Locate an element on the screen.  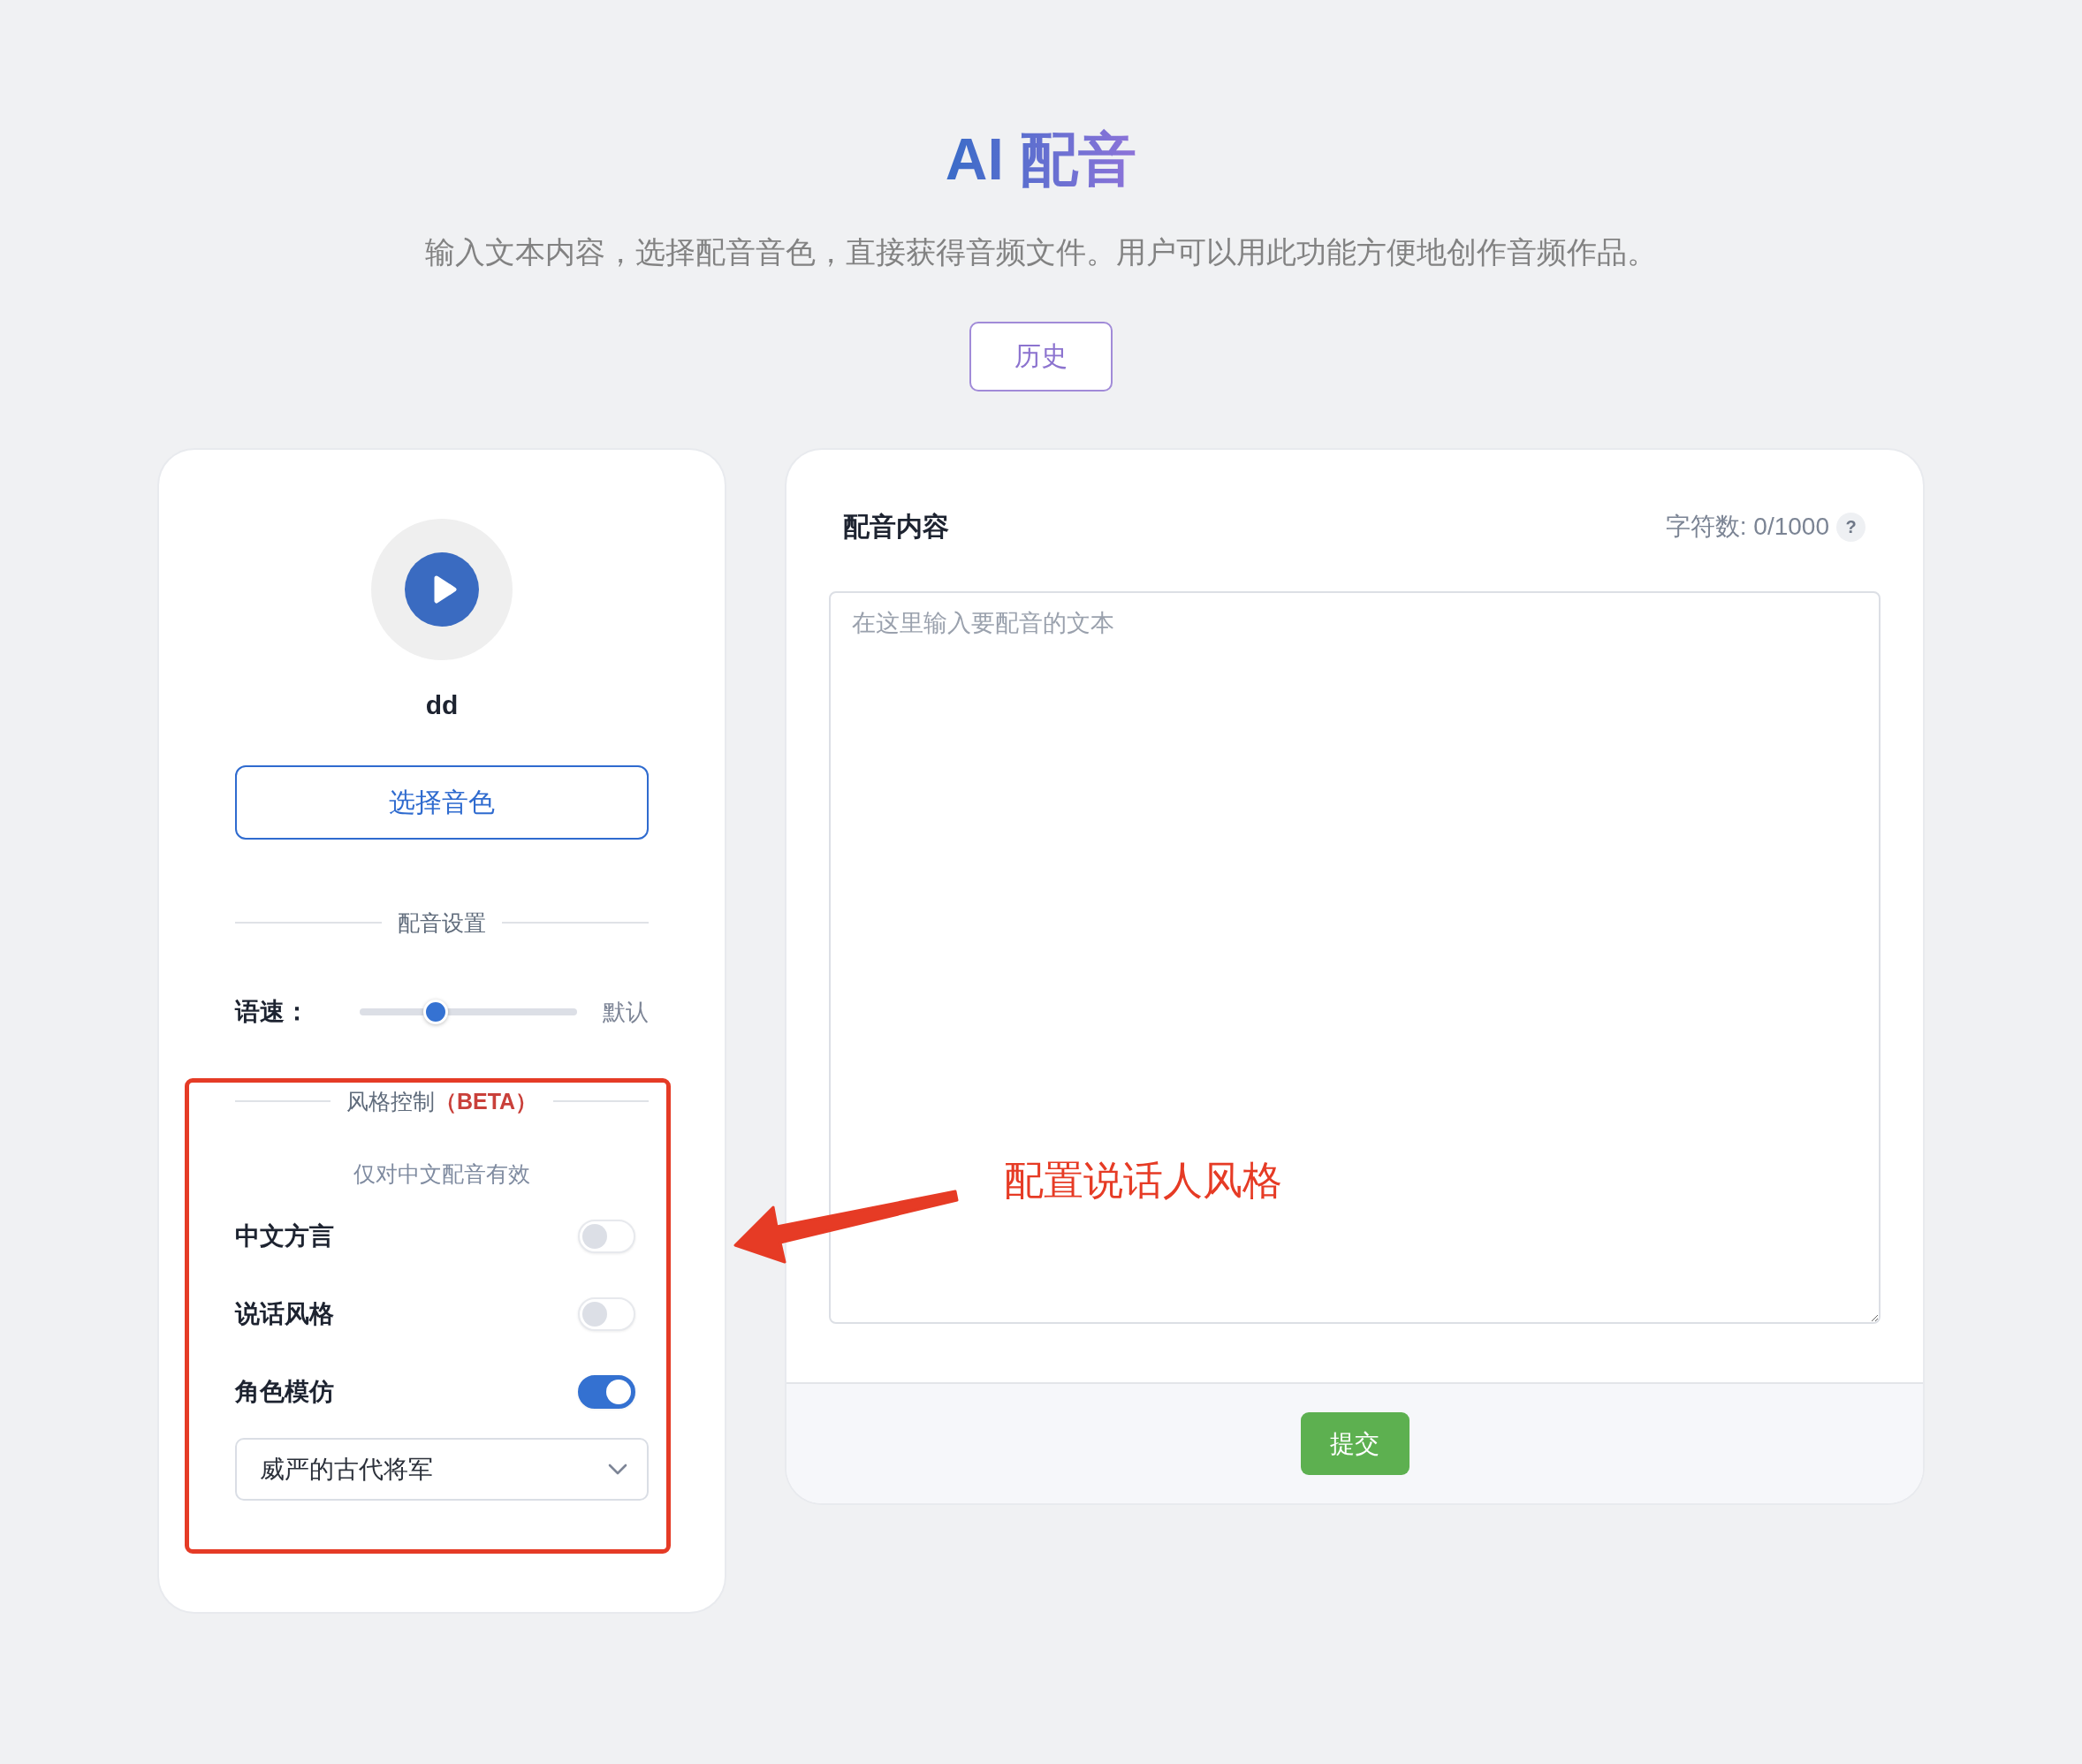
select-voice-button: 选择音色 is located at coordinates (442, 803).